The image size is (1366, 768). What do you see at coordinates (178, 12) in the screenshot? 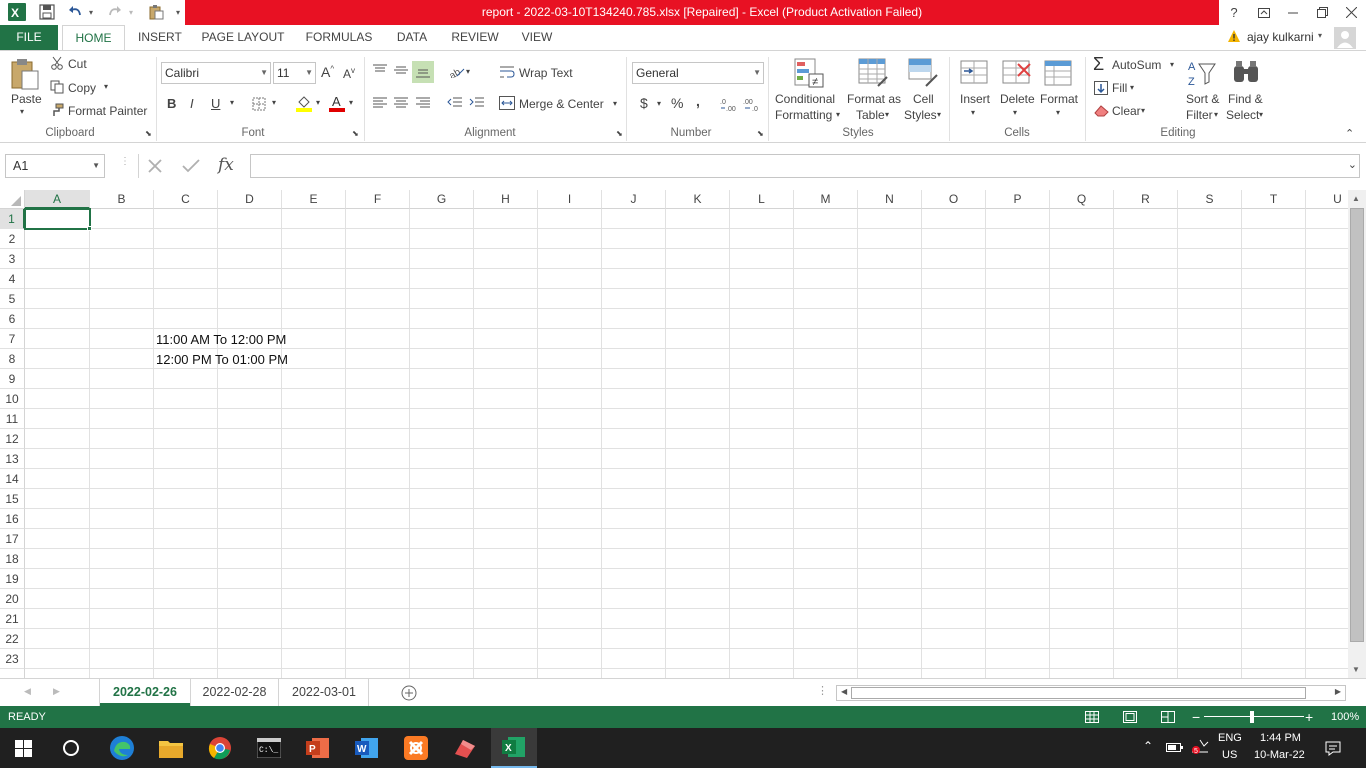
I see `customize-qat-icon: ▾` at bounding box center [178, 12].